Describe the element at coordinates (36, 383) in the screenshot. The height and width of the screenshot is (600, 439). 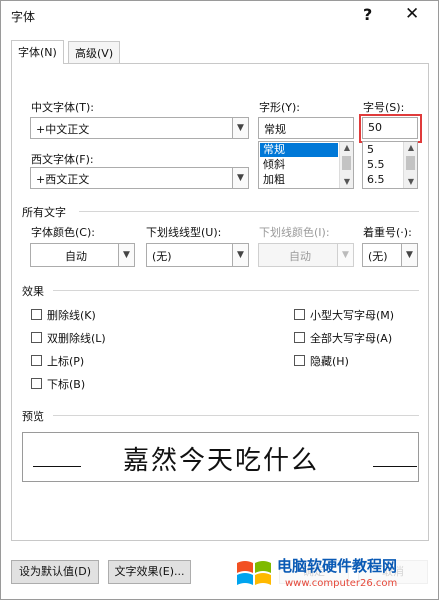
I see `subscript-checkbox` at that location.